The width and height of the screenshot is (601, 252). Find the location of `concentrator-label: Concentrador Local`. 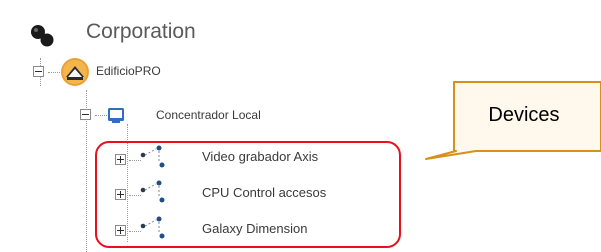

concentrator-label: Concentrador Local is located at coordinates (208, 115).